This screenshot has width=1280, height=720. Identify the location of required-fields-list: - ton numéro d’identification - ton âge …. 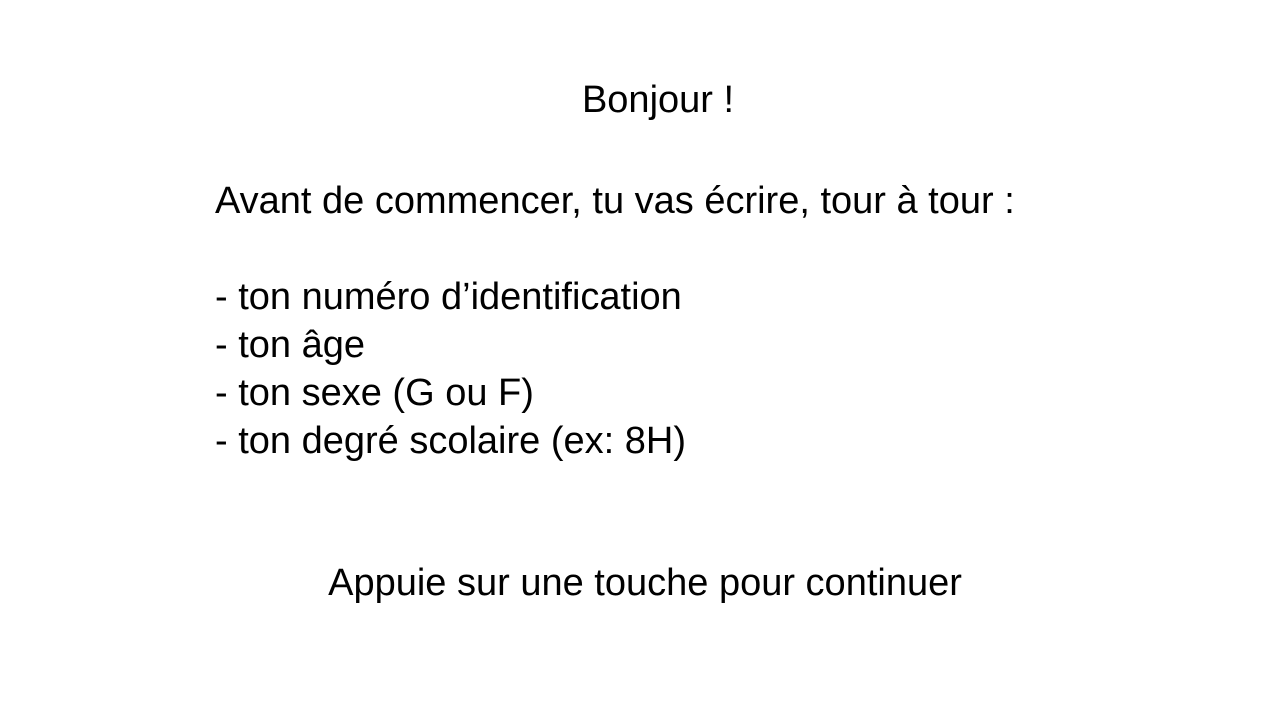
(450, 369).